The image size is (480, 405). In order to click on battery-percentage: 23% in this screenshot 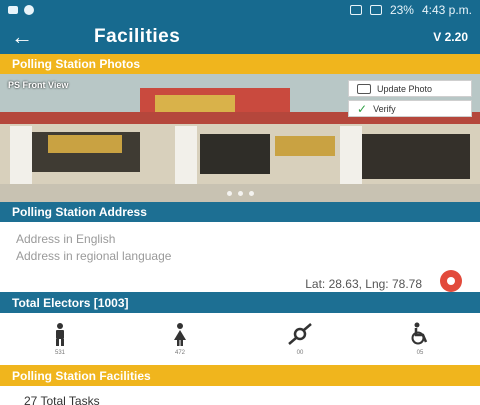, I will do `click(401, 10)`.